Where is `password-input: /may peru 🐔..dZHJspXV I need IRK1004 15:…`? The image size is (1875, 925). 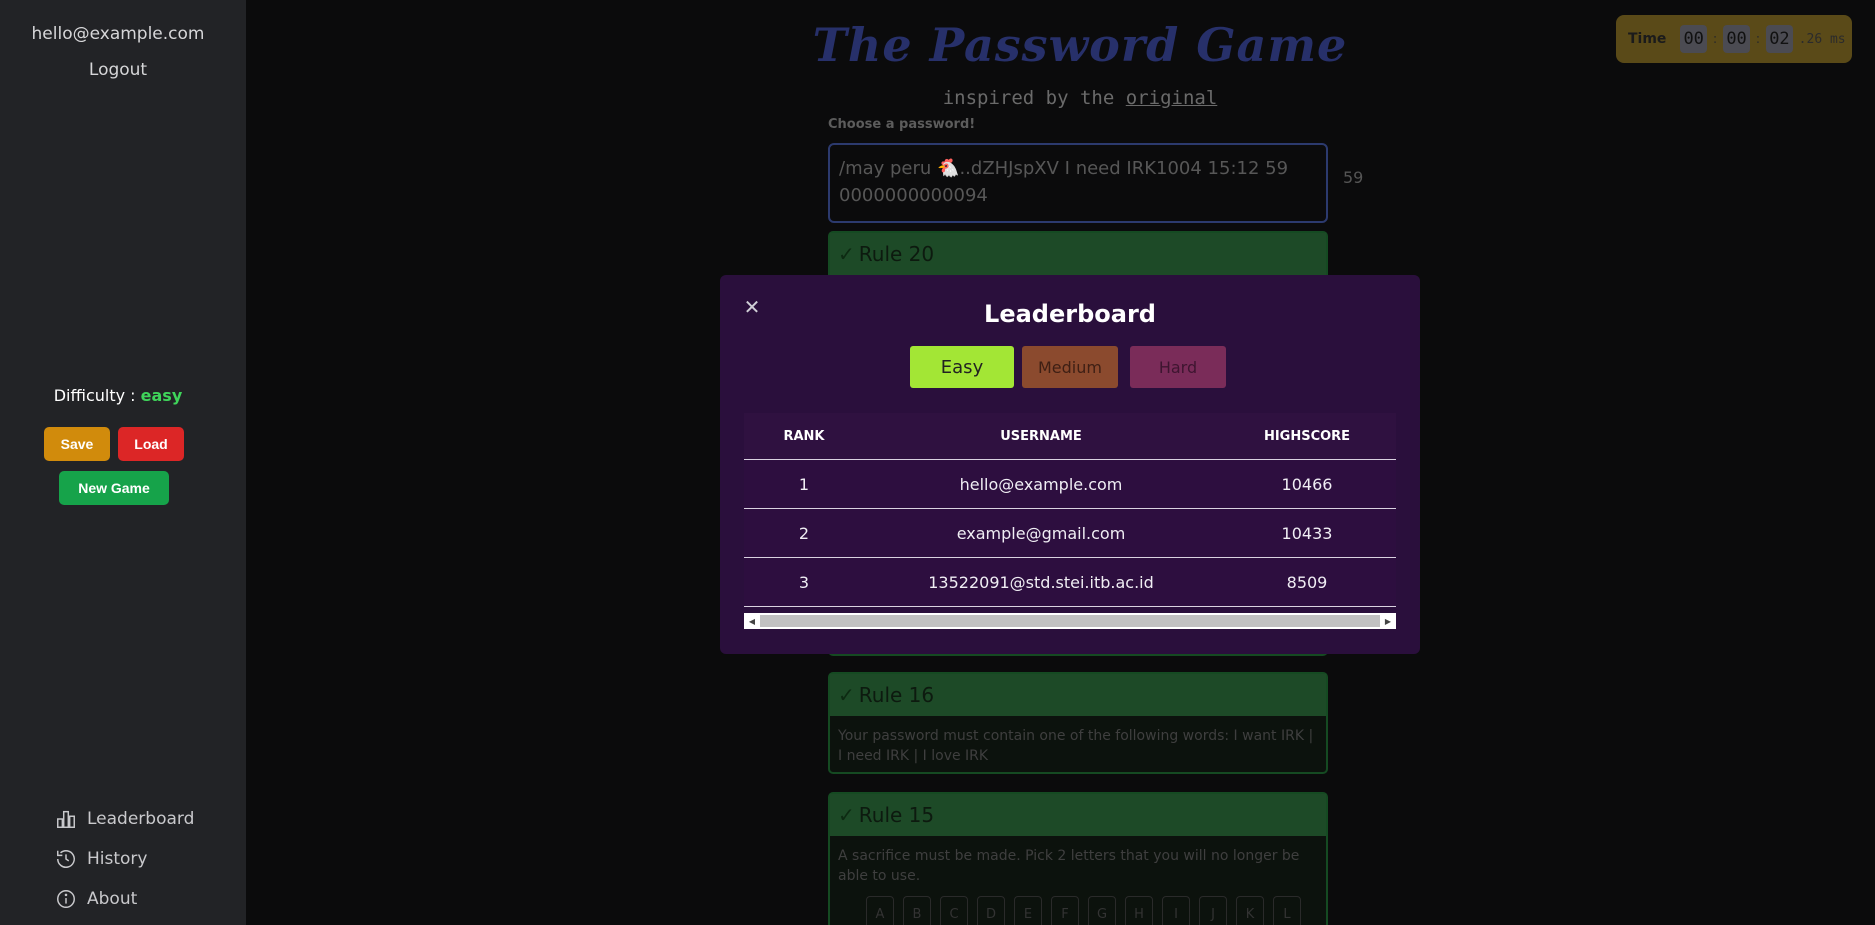 password-input: /may peru 🐔..dZHJspXV I need IRK1004 15:… is located at coordinates (1078, 183).